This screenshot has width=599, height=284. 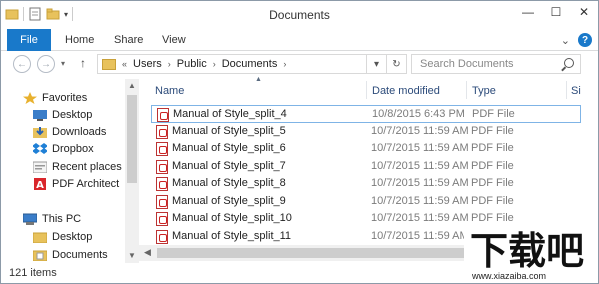 I want to click on file-name: Manual of Style_split_4, so click(x=230, y=114).